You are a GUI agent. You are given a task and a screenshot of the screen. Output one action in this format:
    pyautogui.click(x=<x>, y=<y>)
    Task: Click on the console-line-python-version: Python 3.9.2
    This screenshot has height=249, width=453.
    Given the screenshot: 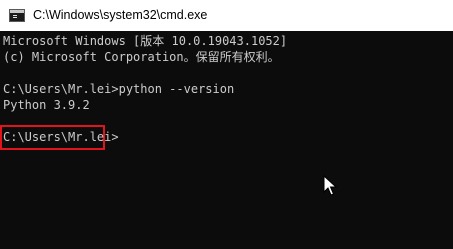 What is the action you would take?
    pyautogui.click(x=46, y=105)
    